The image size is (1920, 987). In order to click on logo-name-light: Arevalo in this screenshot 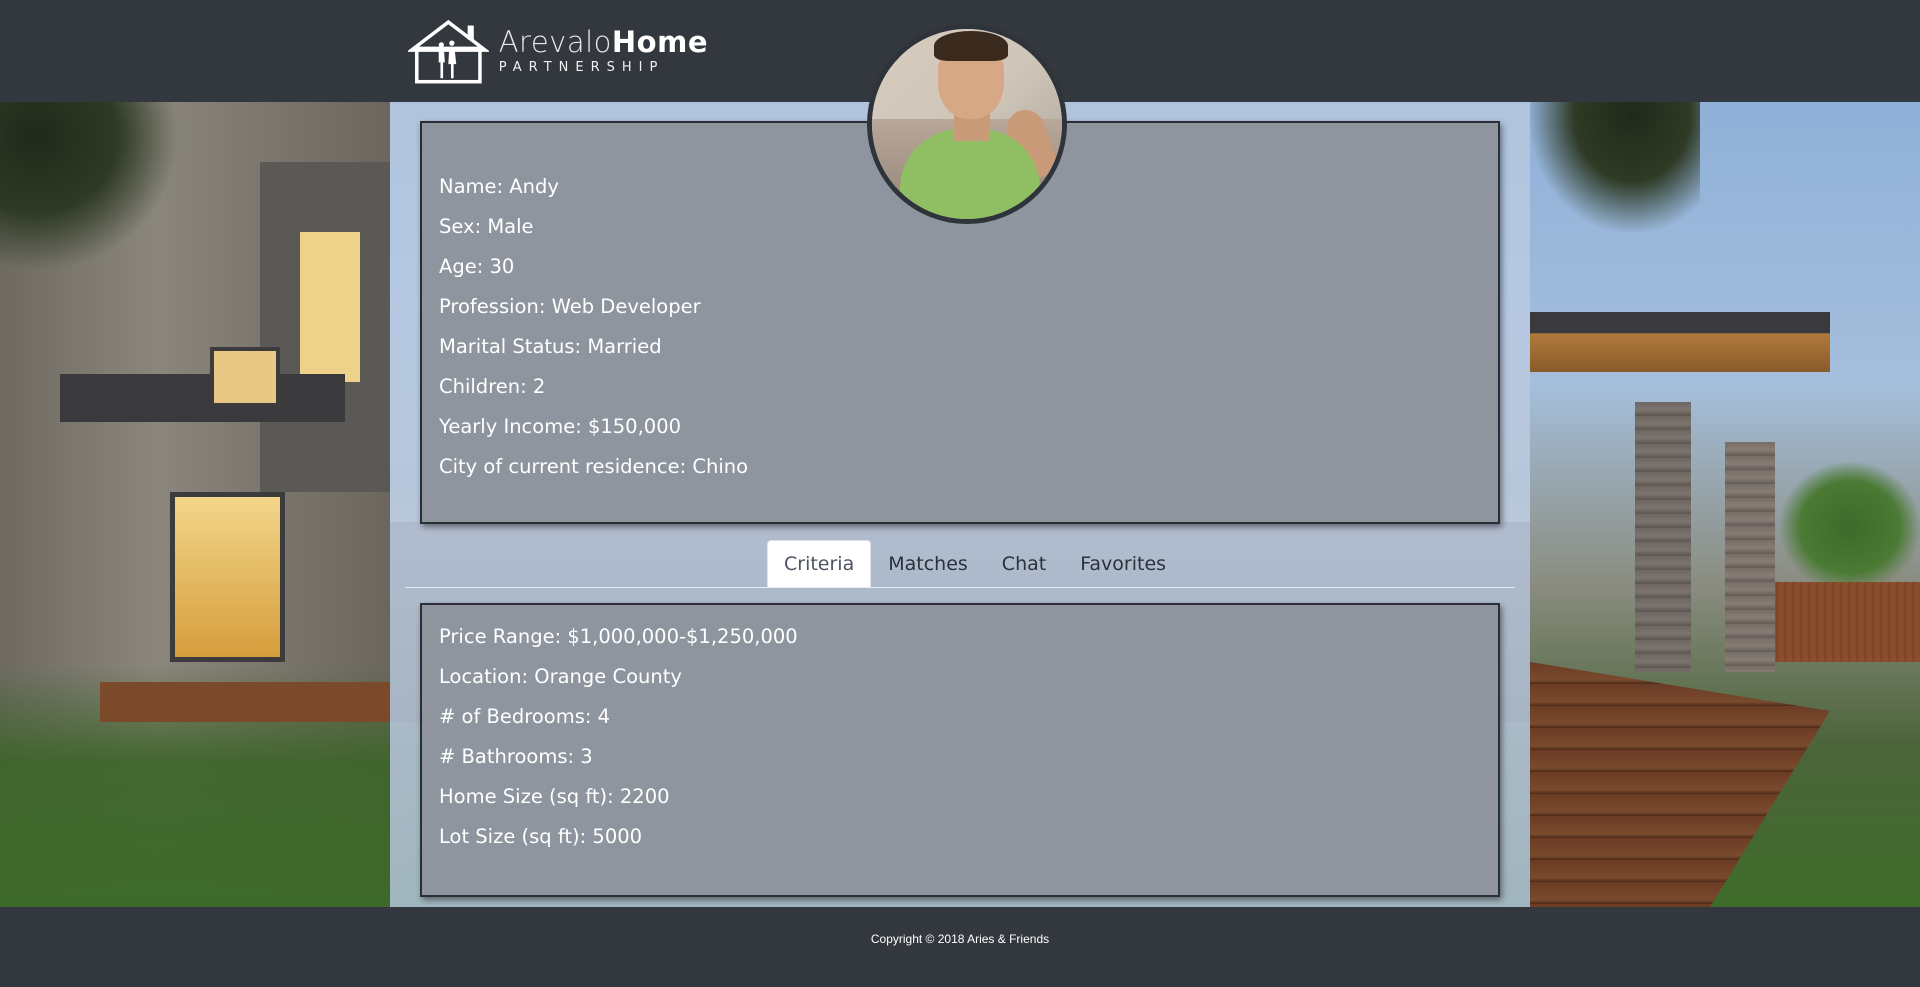, I will do `click(555, 42)`.